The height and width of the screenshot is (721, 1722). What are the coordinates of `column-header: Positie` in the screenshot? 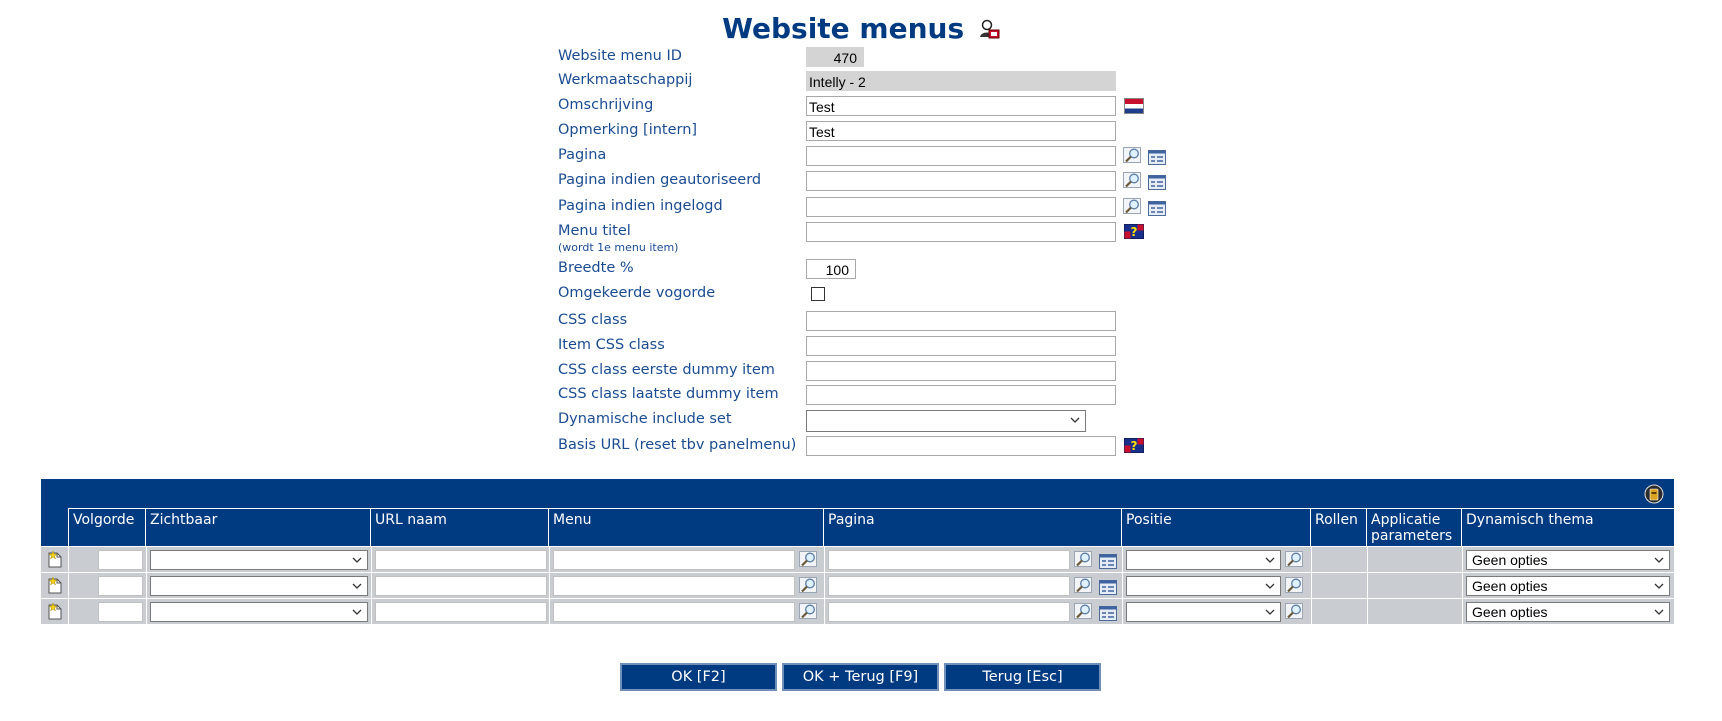 It's located at (1216, 527).